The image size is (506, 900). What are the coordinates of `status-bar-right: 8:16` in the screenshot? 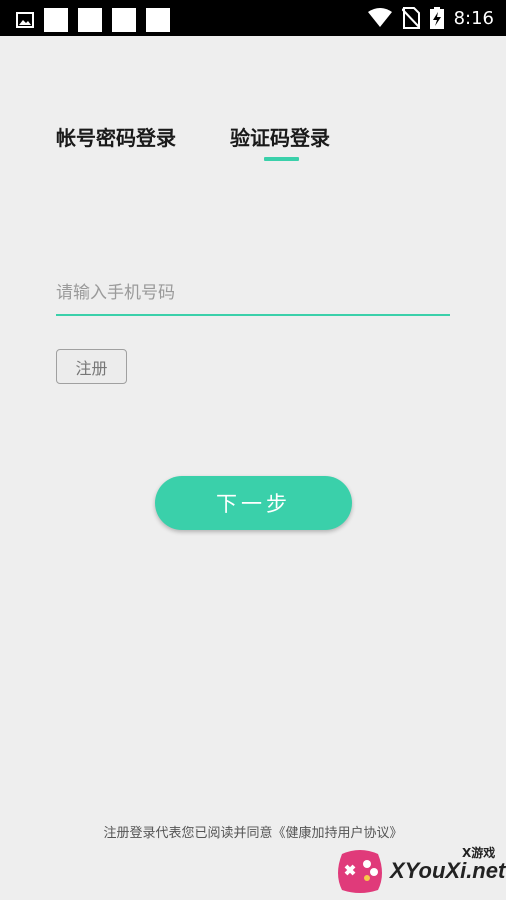 It's located at (430, 18).